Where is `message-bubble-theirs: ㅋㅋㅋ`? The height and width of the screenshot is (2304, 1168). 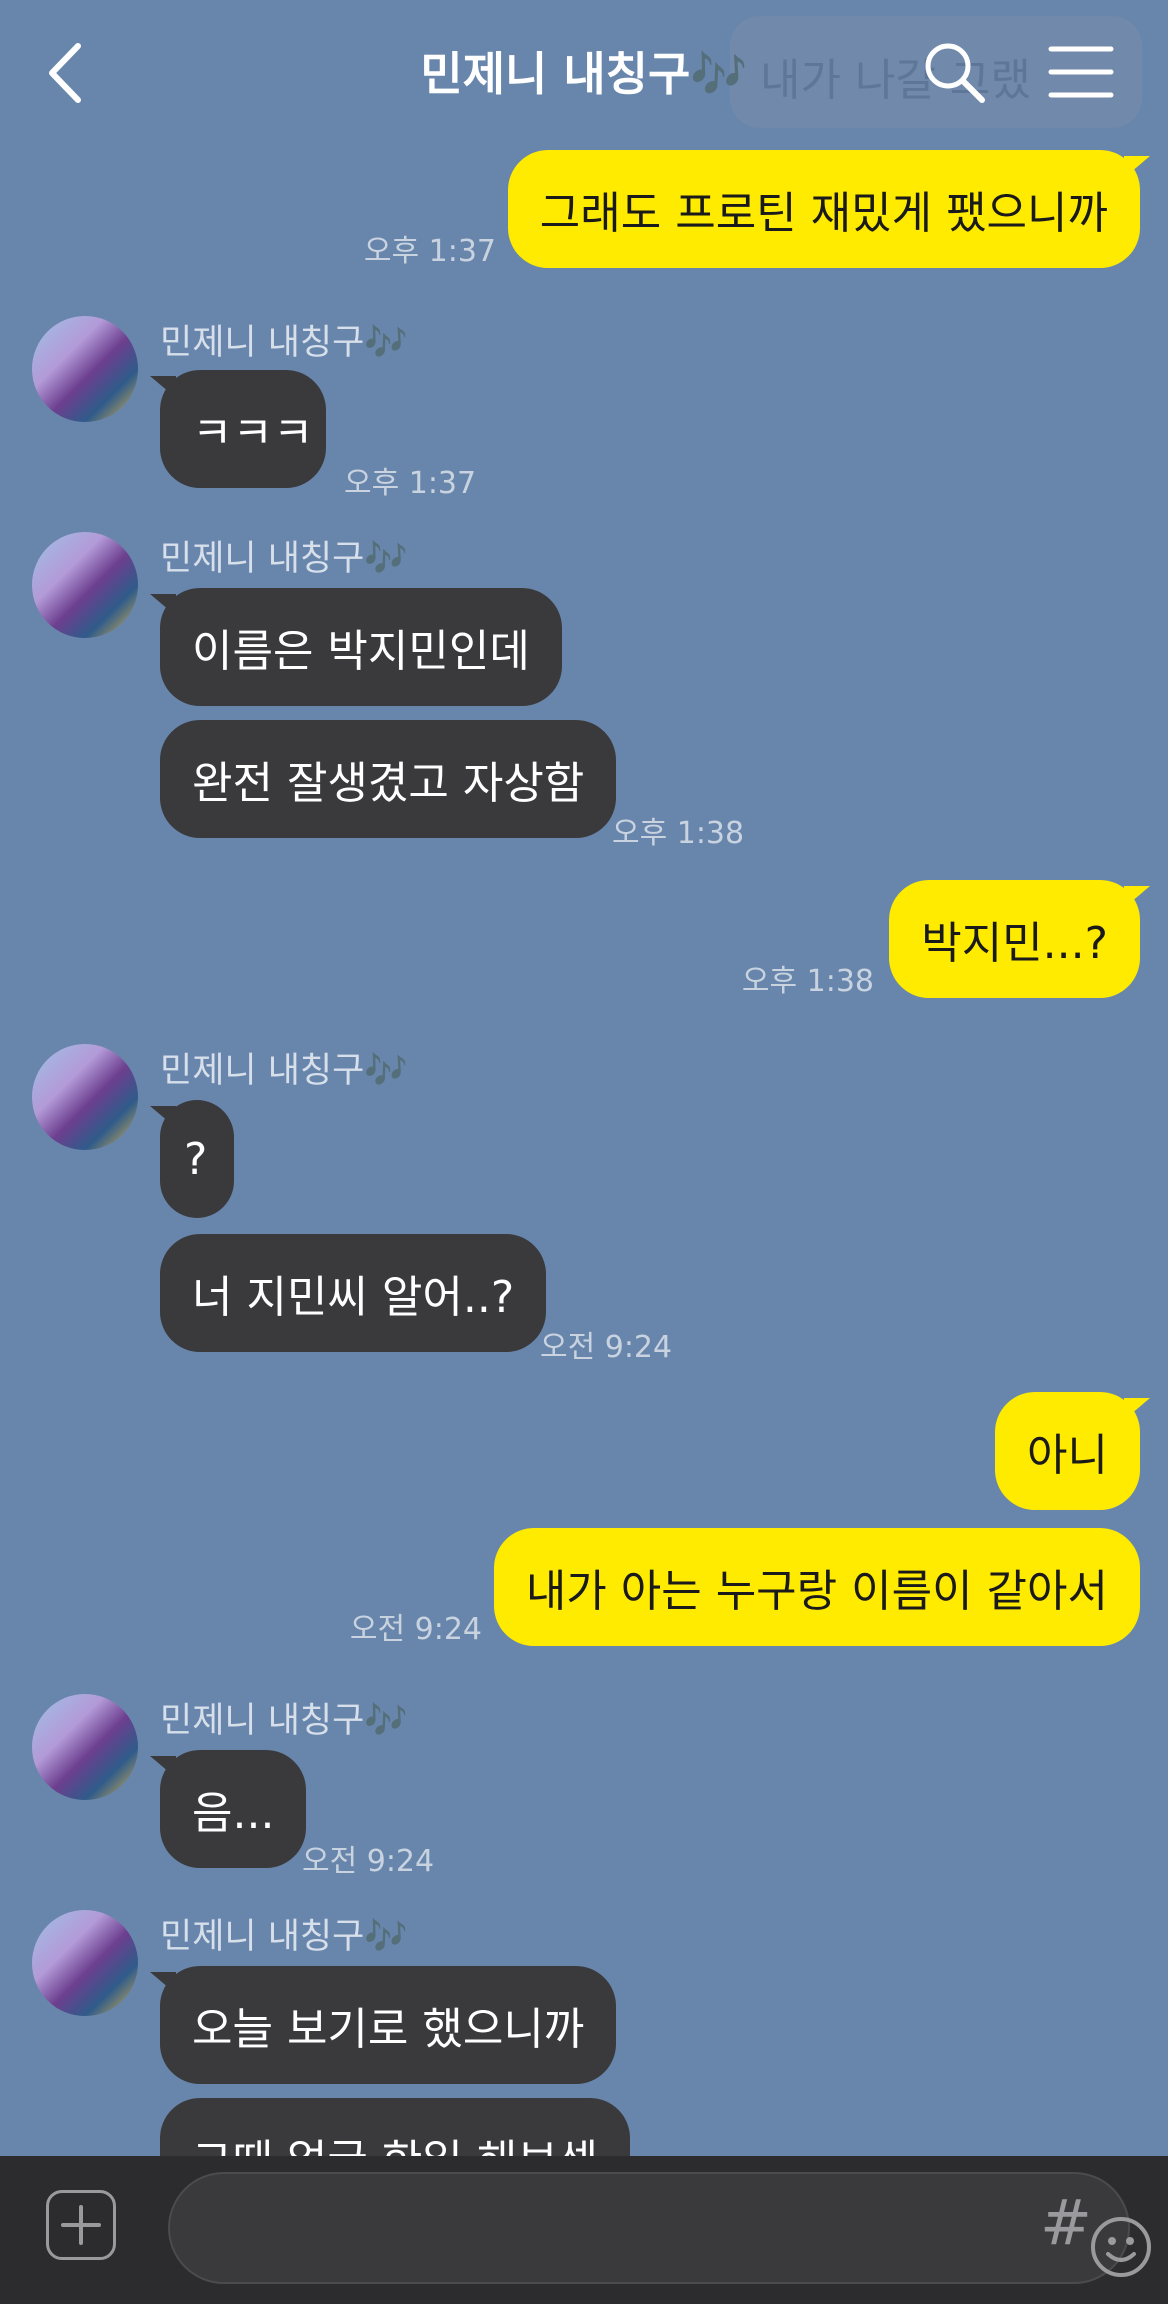
message-bubble-theirs: ㅋㅋㅋ is located at coordinates (238, 429).